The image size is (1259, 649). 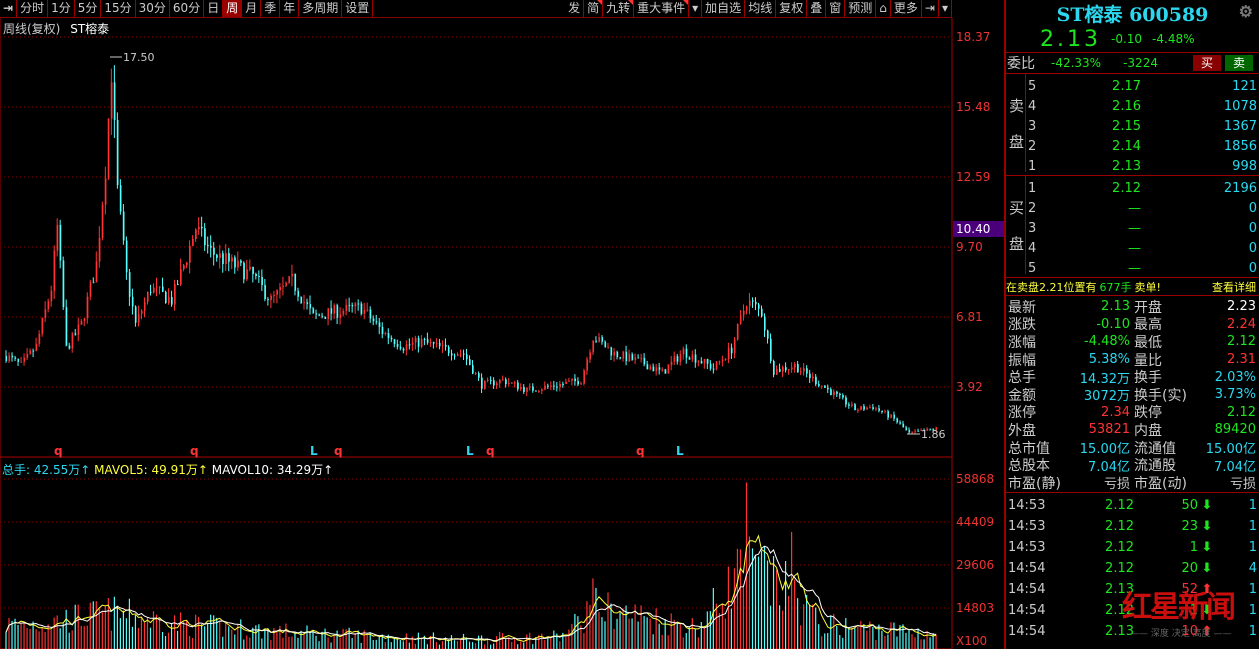 I want to click on stat-value: 2.31, so click(x=1241, y=360).